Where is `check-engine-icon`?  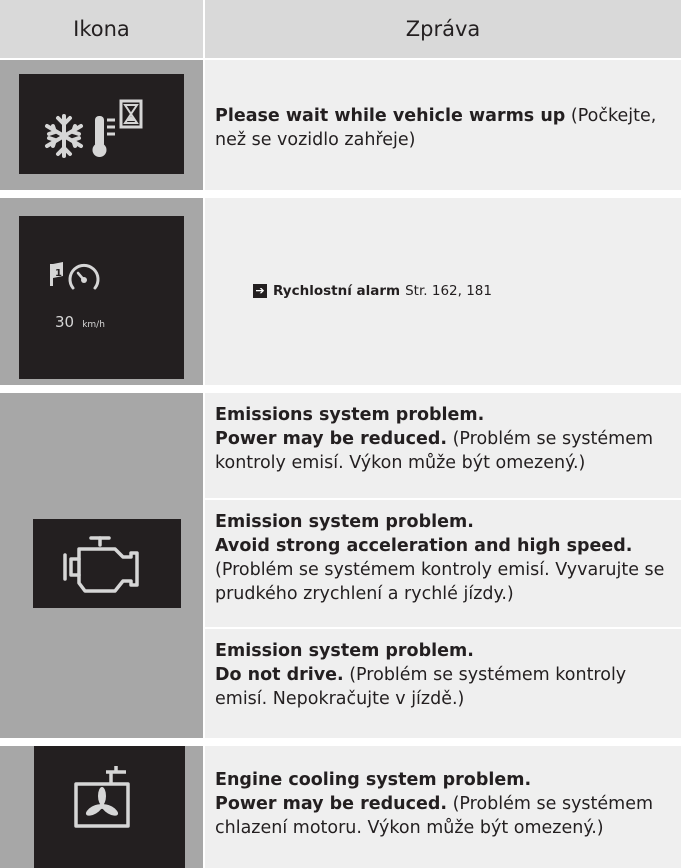 check-engine-icon is located at coordinates (101, 564).